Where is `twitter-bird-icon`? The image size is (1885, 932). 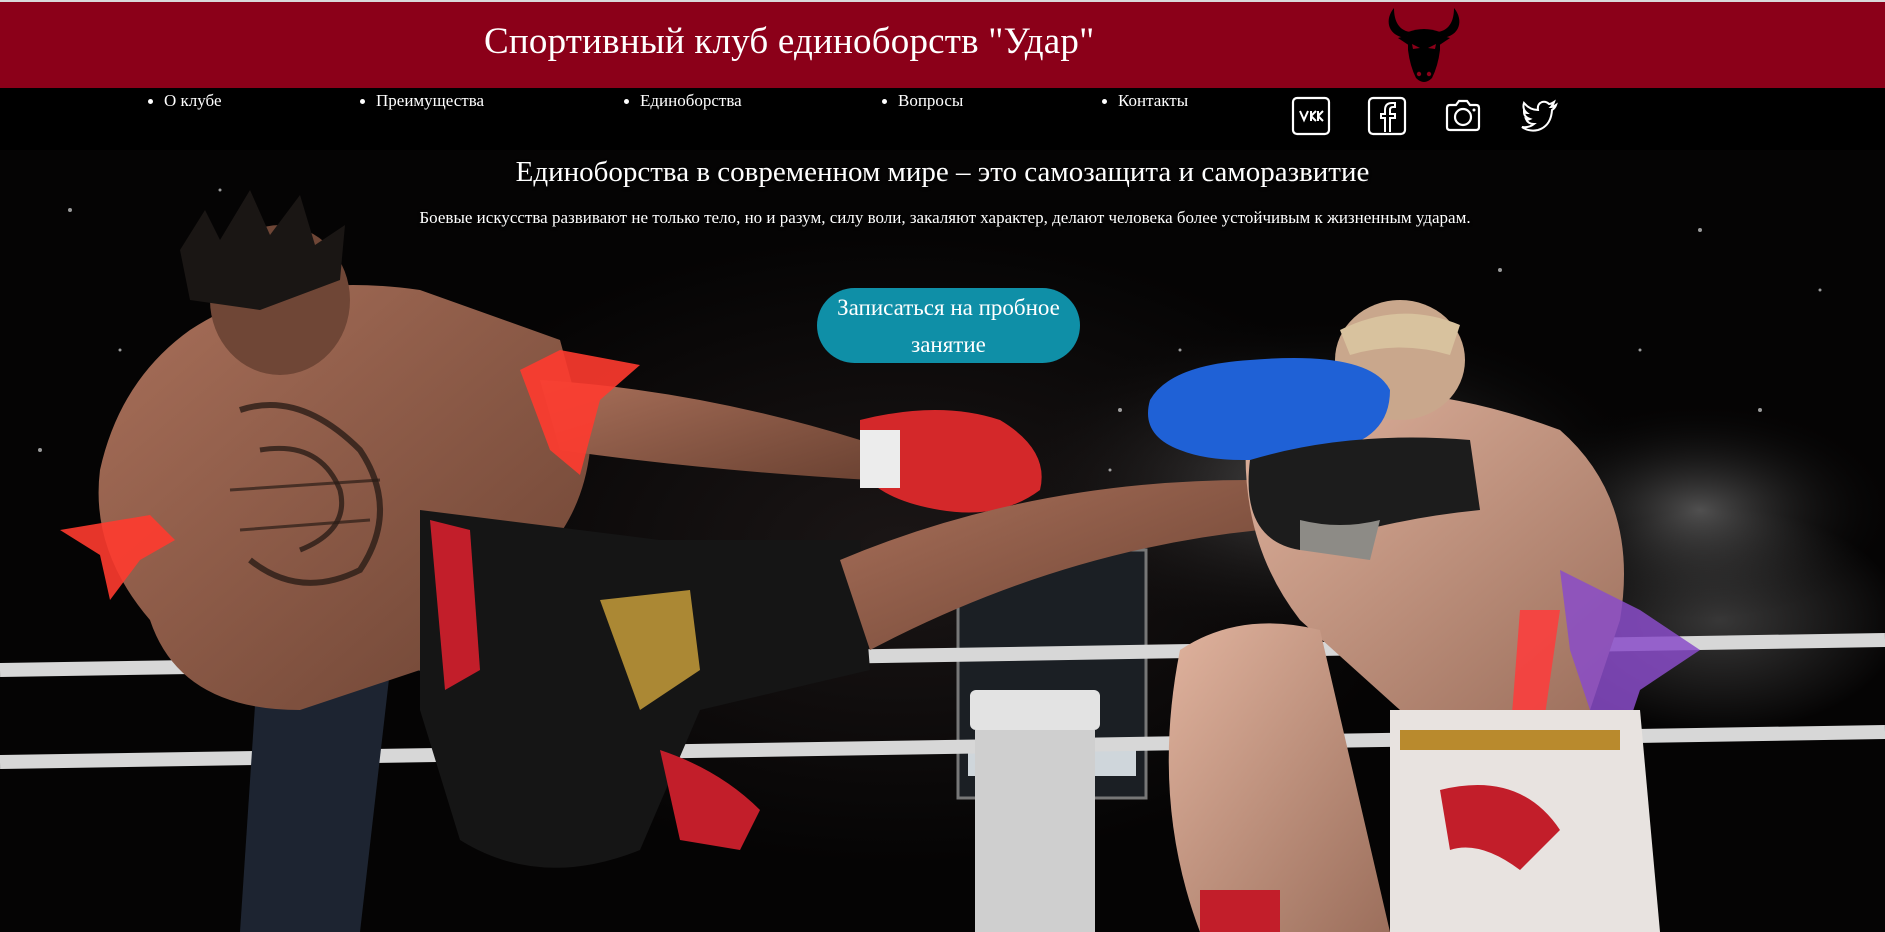
twitter-bird-icon is located at coordinates (1539, 116).